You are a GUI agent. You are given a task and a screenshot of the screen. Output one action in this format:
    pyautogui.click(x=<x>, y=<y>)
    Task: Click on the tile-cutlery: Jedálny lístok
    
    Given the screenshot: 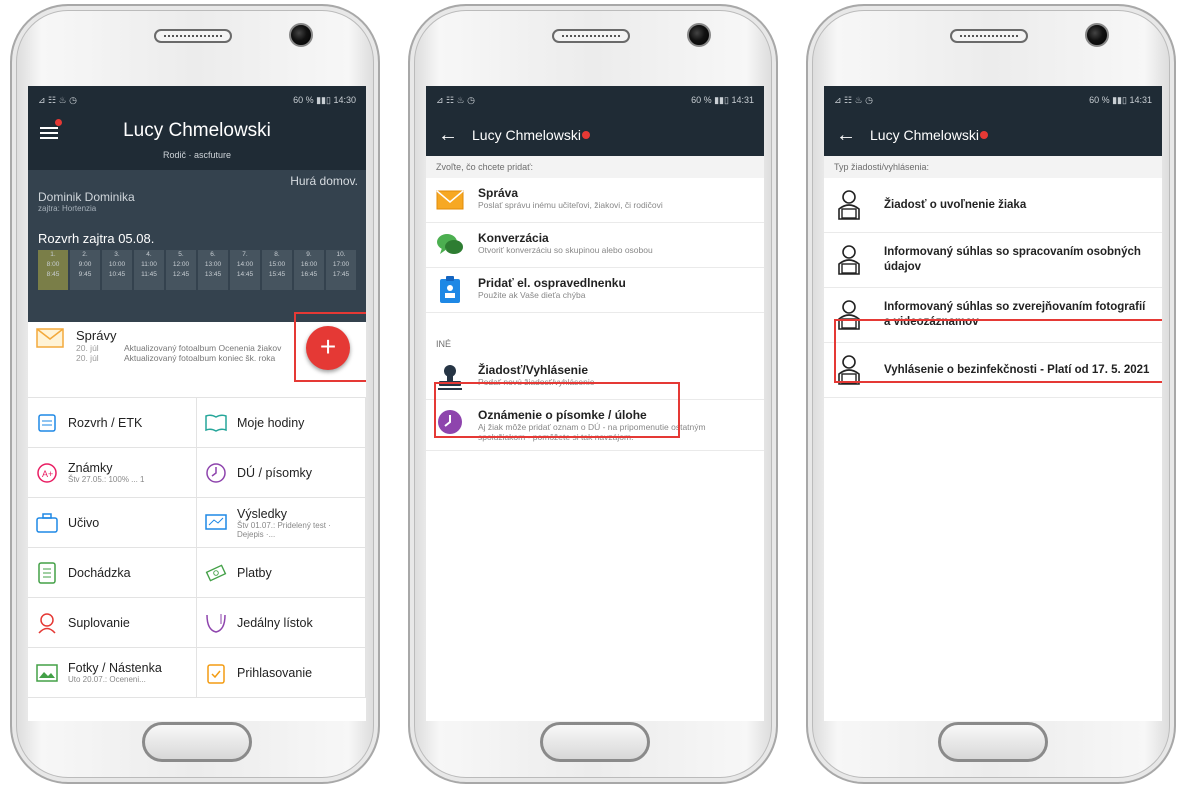 What is the action you would take?
    pyautogui.click(x=281, y=623)
    